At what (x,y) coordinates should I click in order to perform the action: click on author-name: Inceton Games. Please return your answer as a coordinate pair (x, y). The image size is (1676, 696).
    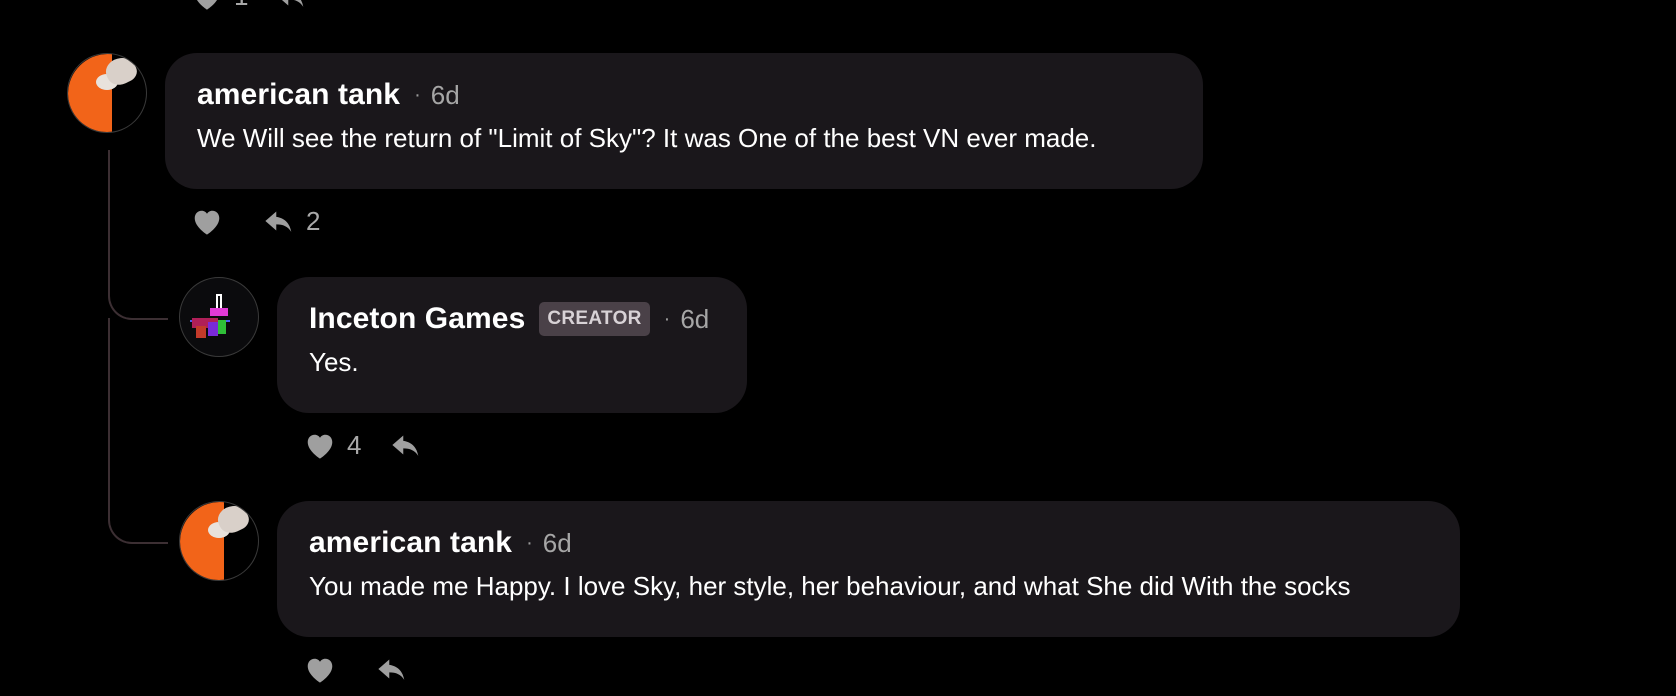
    Looking at the image, I should click on (417, 319).